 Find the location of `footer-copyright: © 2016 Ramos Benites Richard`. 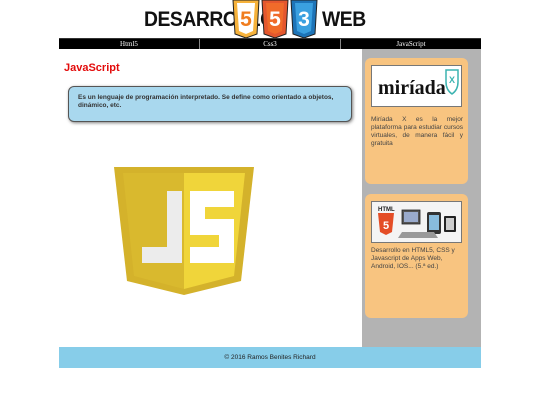

footer-copyright: © 2016 Ramos Benites Richard is located at coordinates (270, 357).